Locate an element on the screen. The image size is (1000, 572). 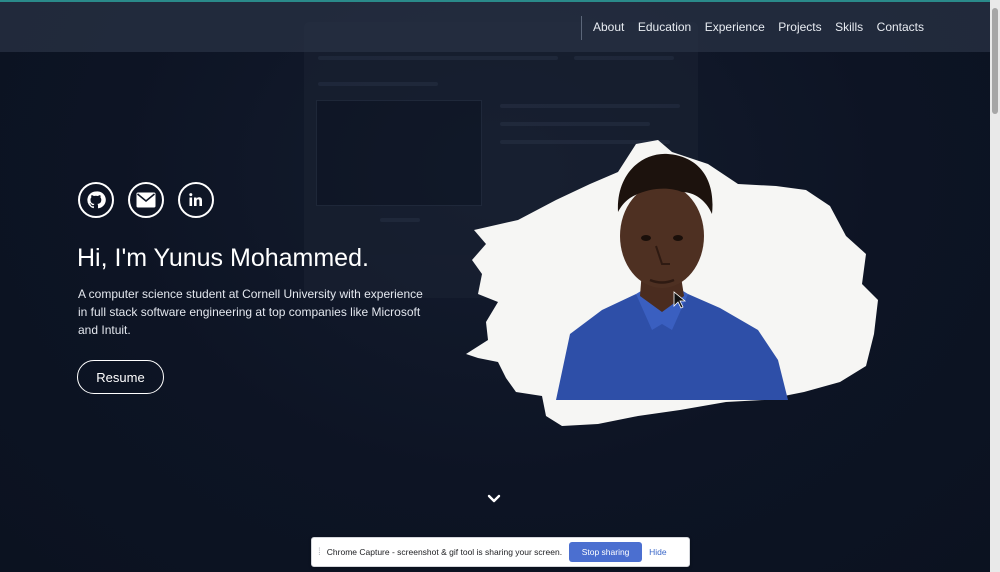
hide-button: Hide is located at coordinates (657, 552).